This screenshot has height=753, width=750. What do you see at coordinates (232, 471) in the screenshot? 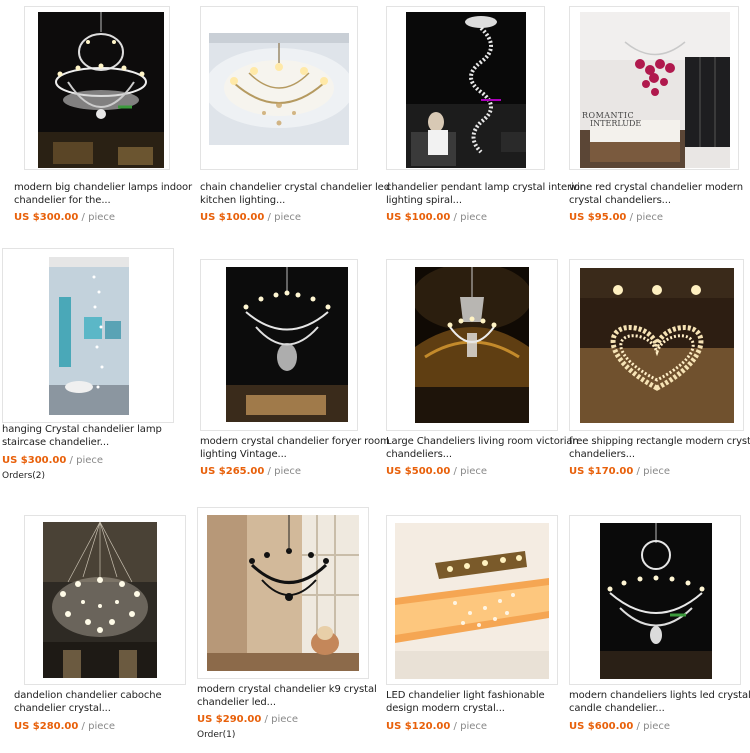
I see `product-price: US $265.00` at bounding box center [232, 471].